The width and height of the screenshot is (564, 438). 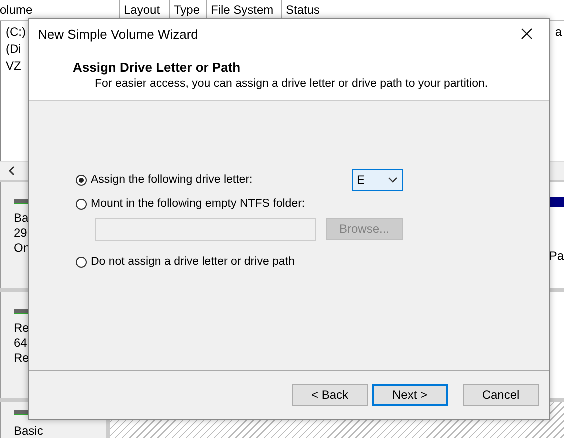 What do you see at coordinates (527, 34) in the screenshot?
I see `close-icon` at bounding box center [527, 34].